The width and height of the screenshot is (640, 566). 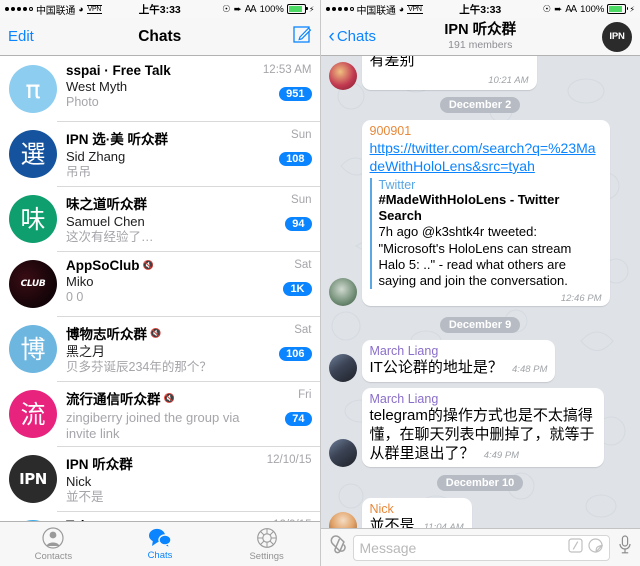 What do you see at coordinates (79, 172) in the screenshot?
I see `list-item-preview: 吊吊` at bounding box center [79, 172].